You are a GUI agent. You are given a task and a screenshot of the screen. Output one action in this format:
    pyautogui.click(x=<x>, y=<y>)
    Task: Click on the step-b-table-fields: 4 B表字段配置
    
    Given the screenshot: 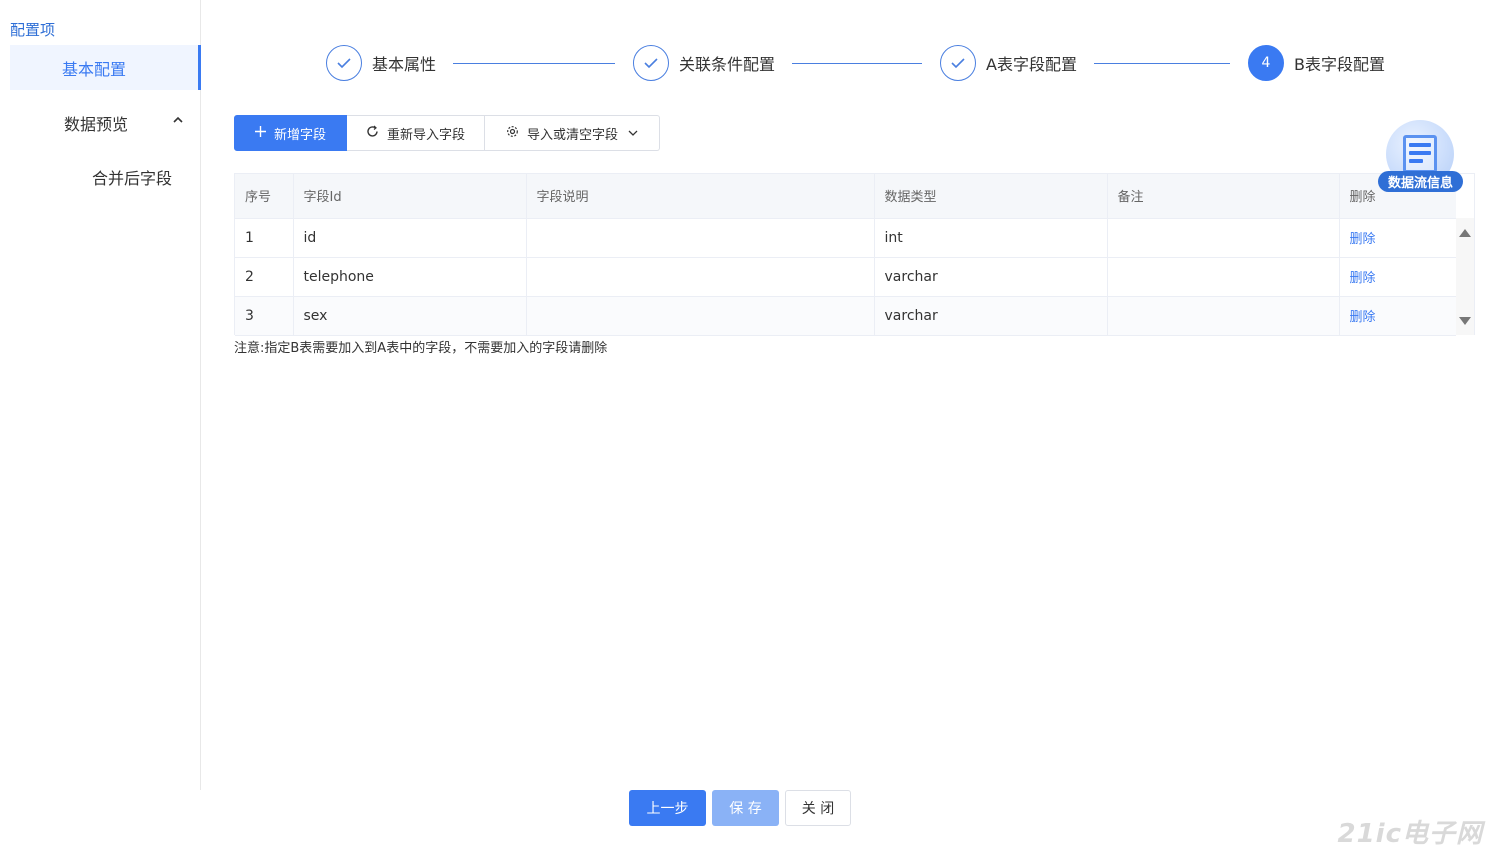 What is the action you would take?
    pyautogui.click(x=1316, y=63)
    